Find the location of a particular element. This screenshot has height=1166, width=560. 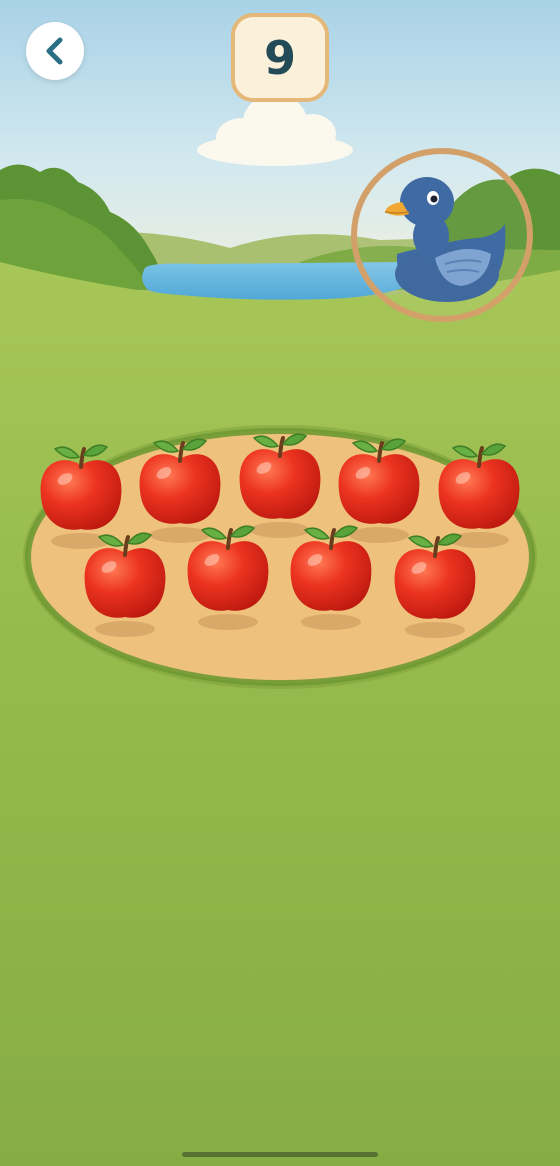

back-button is located at coordinates (55, 51).